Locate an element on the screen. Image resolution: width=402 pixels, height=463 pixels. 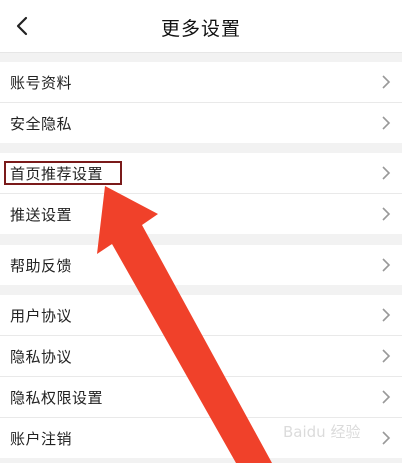
settings-item-label: 隐私协议 is located at coordinates (41, 357).